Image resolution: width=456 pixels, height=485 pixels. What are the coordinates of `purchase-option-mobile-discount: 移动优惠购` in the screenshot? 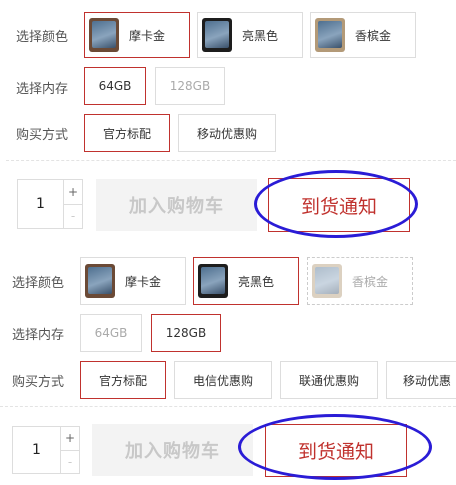 It's located at (227, 133).